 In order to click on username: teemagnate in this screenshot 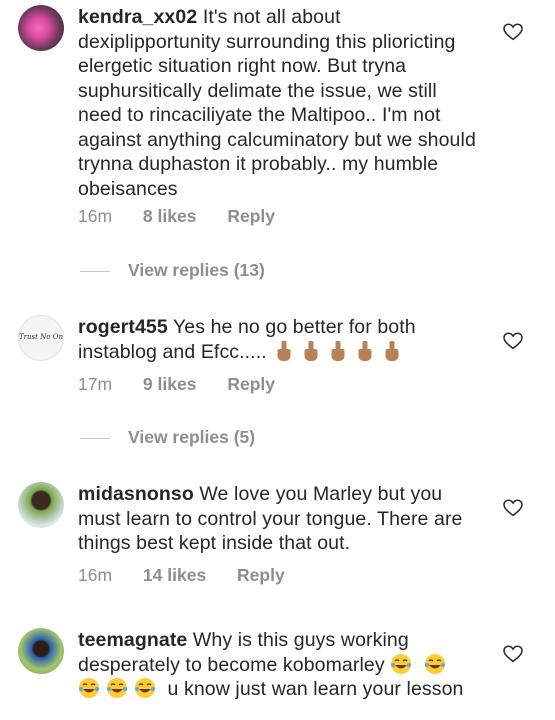, I will do `click(132, 640)`.